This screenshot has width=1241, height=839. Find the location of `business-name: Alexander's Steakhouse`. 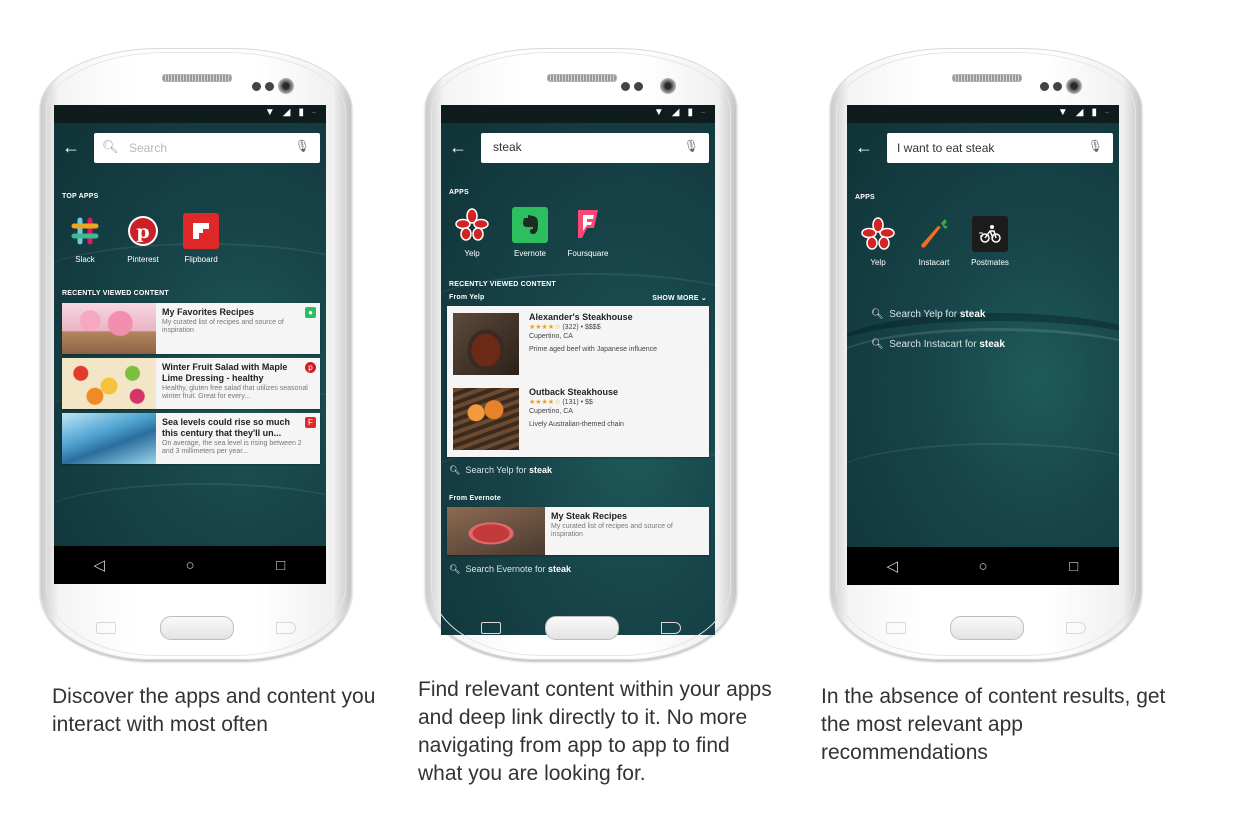

business-name: Alexander's Steakhouse is located at coordinates (581, 317).